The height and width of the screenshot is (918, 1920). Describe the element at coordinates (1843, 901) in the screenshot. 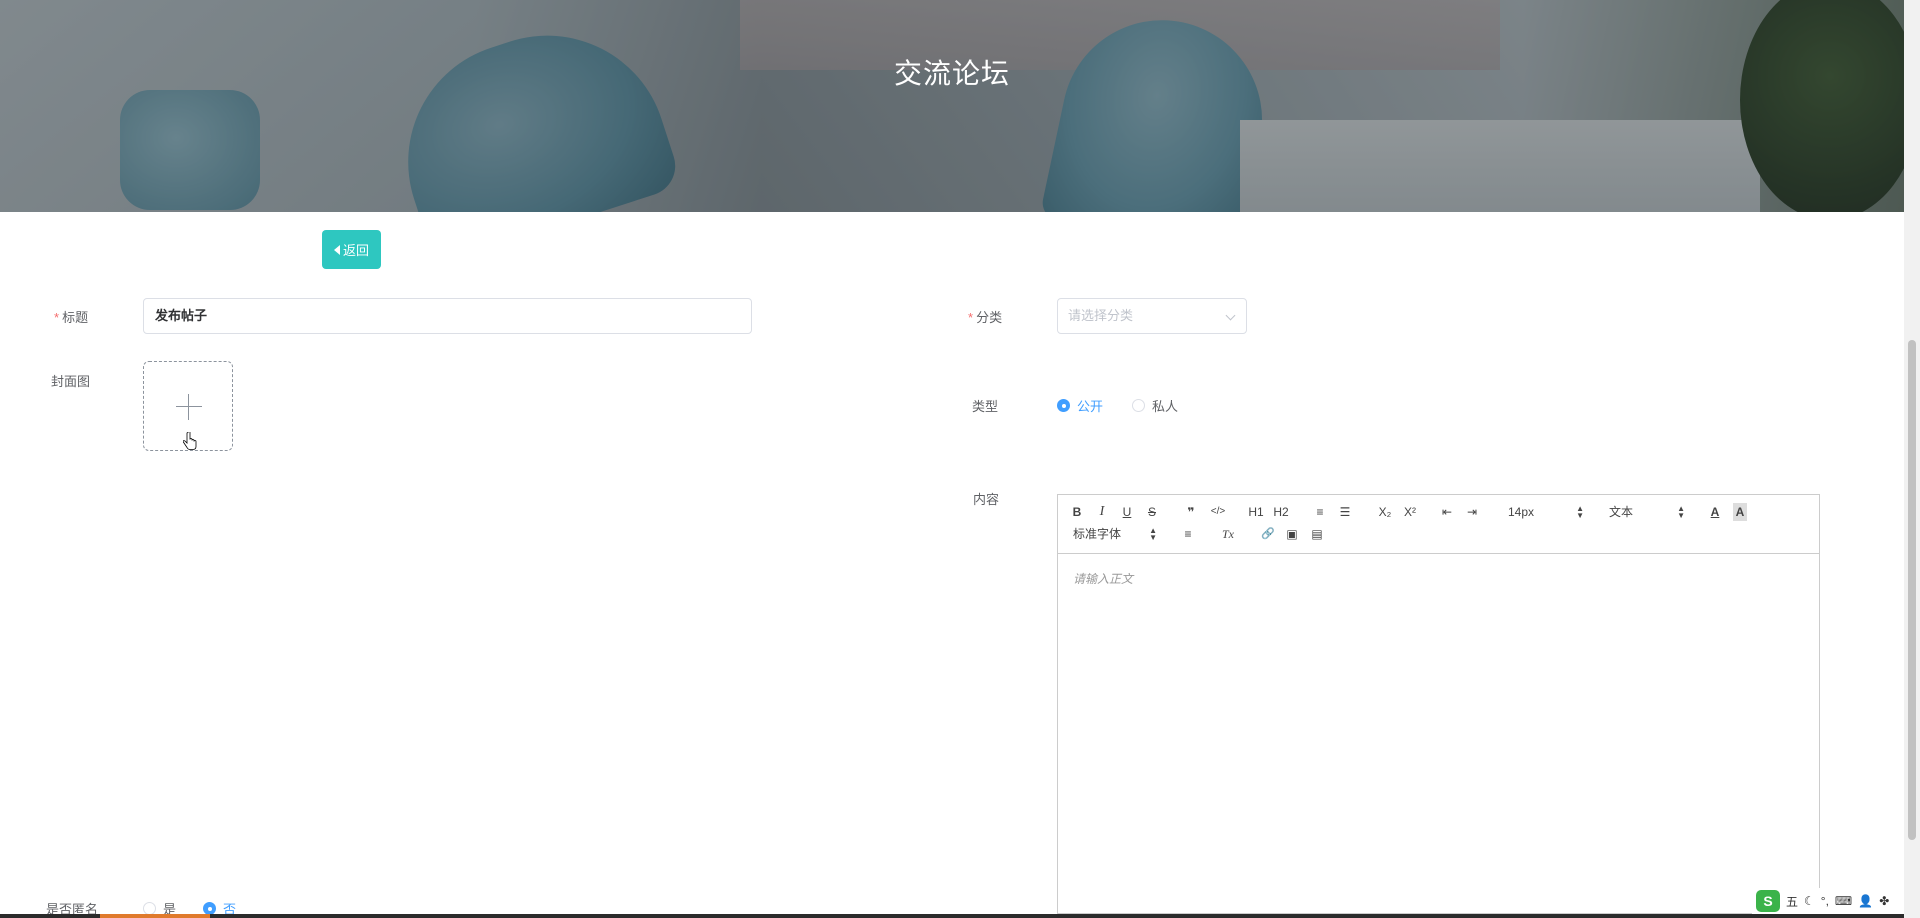

I see `keyboard-icon: ⌨` at that location.